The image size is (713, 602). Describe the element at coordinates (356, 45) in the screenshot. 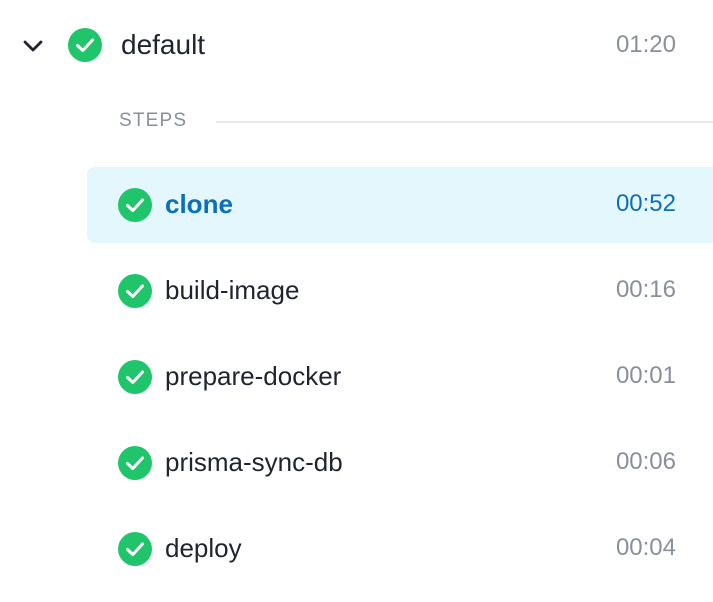

I see `stage-header: default 01:20` at that location.